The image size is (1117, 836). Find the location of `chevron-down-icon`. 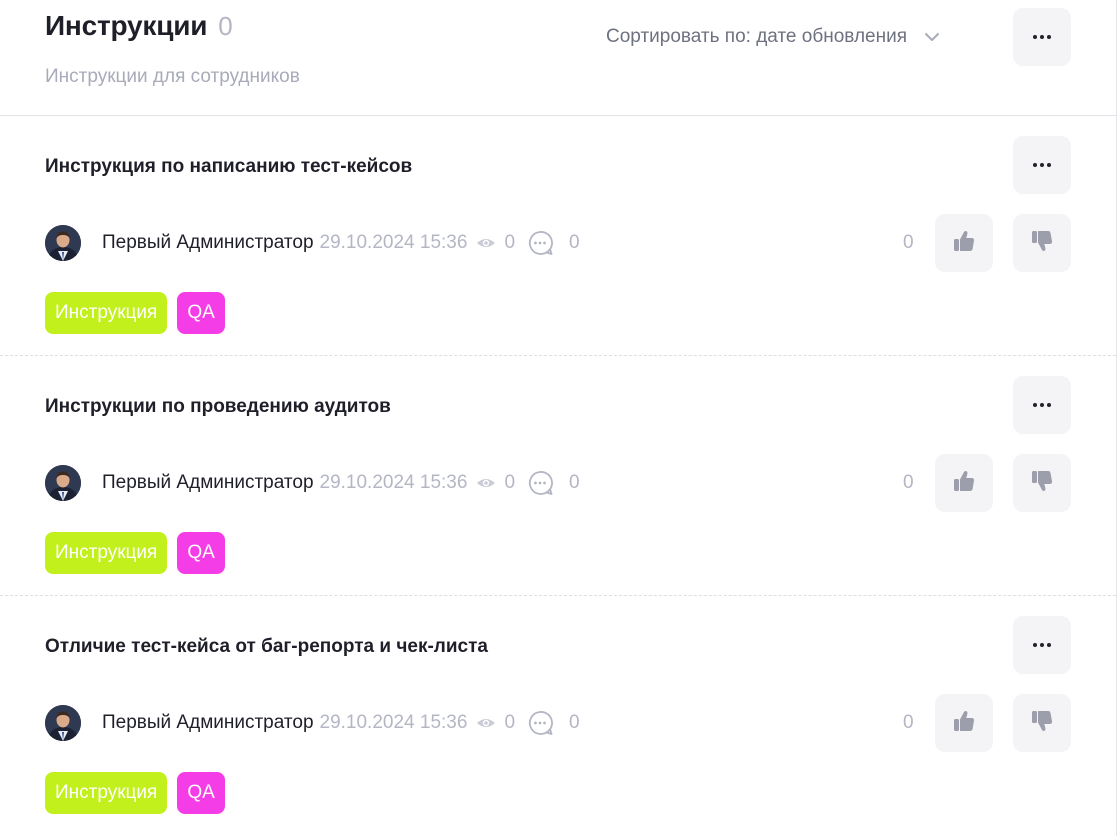

chevron-down-icon is located at coordinates (932, 37).